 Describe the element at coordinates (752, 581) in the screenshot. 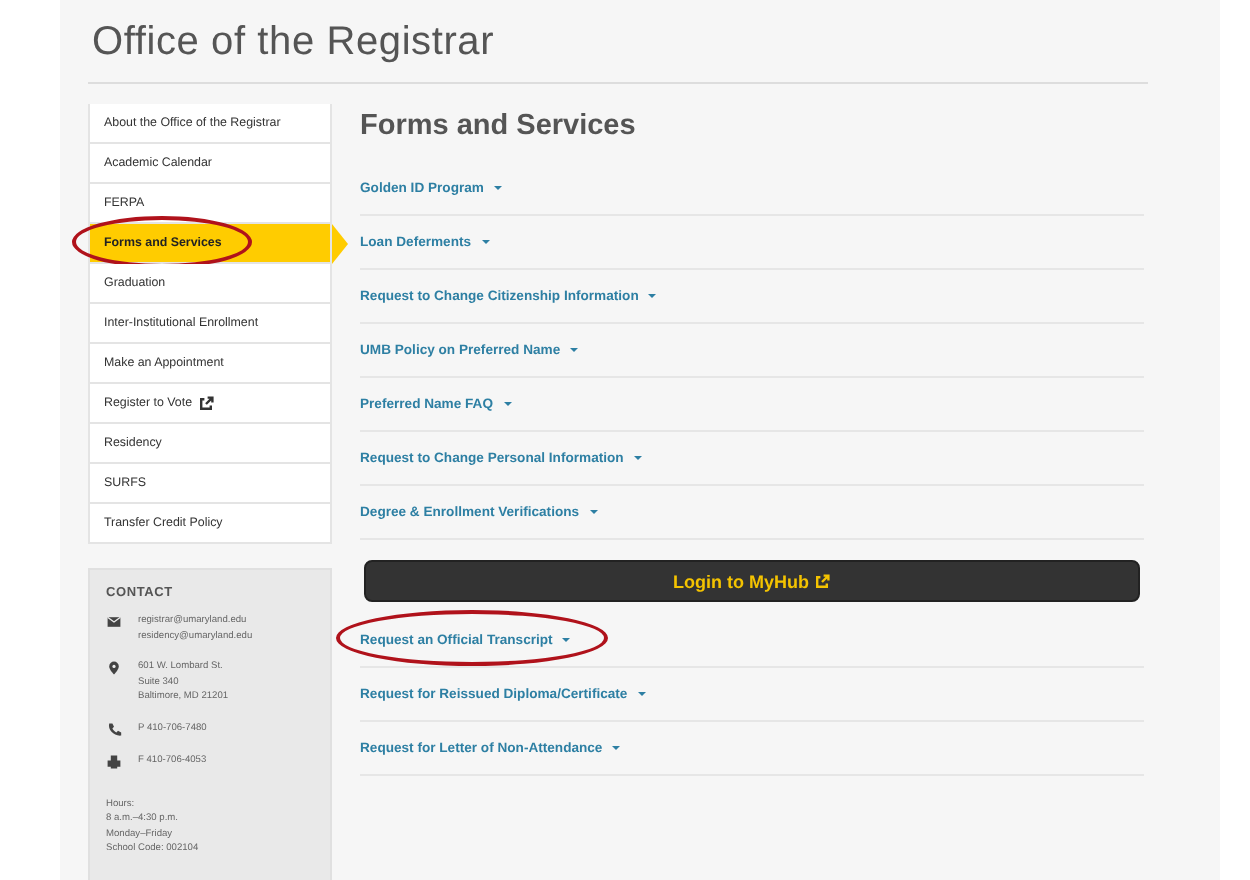

I see `login-button: Login to MyHub` at that location.